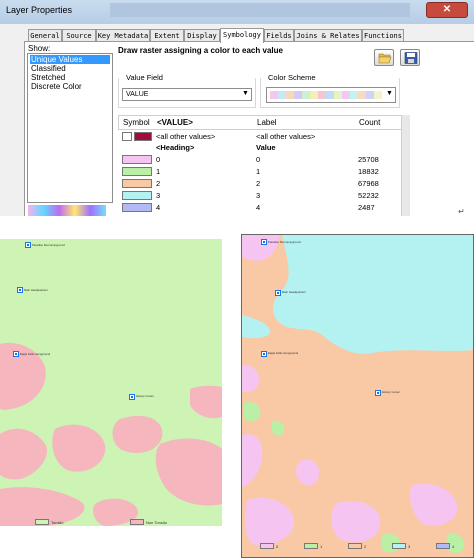 This screenshot has width=474, height=559. I want to click on open-layer-file-button, so click(384, 57).